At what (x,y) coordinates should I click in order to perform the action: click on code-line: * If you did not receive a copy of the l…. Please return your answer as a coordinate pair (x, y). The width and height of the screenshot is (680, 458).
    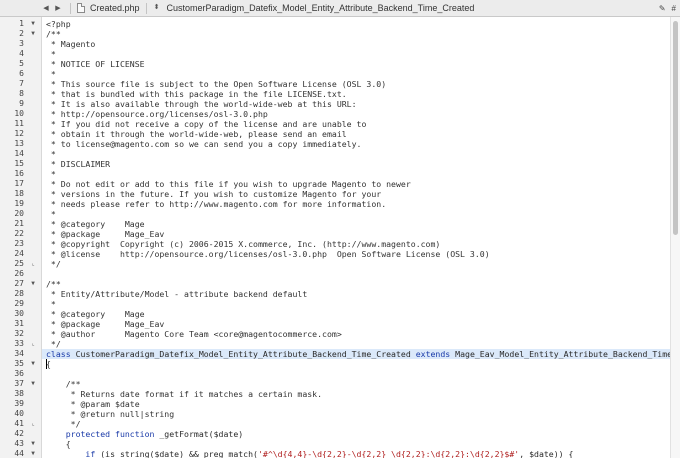
    Looking at the image, I should click on (356, 124).